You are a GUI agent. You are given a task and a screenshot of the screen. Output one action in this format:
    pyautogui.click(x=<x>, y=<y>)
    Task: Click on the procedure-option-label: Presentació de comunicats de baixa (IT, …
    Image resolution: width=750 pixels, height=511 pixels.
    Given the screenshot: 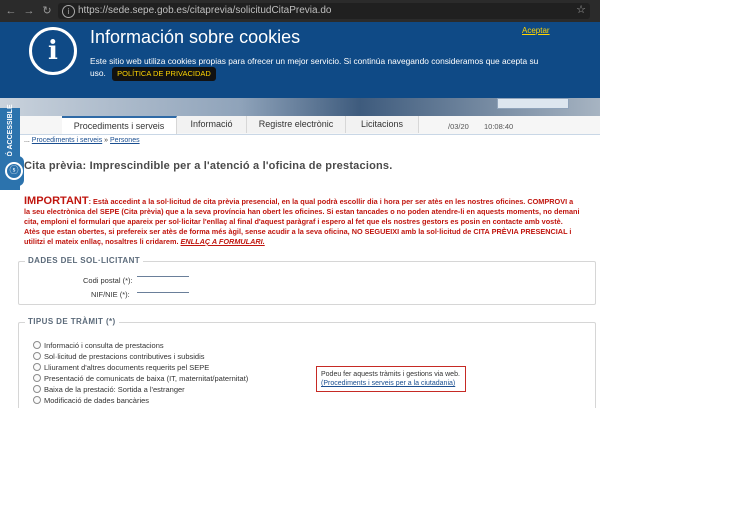 What is the action you would take?
    pyautogui.click(x=146, y=378)
    